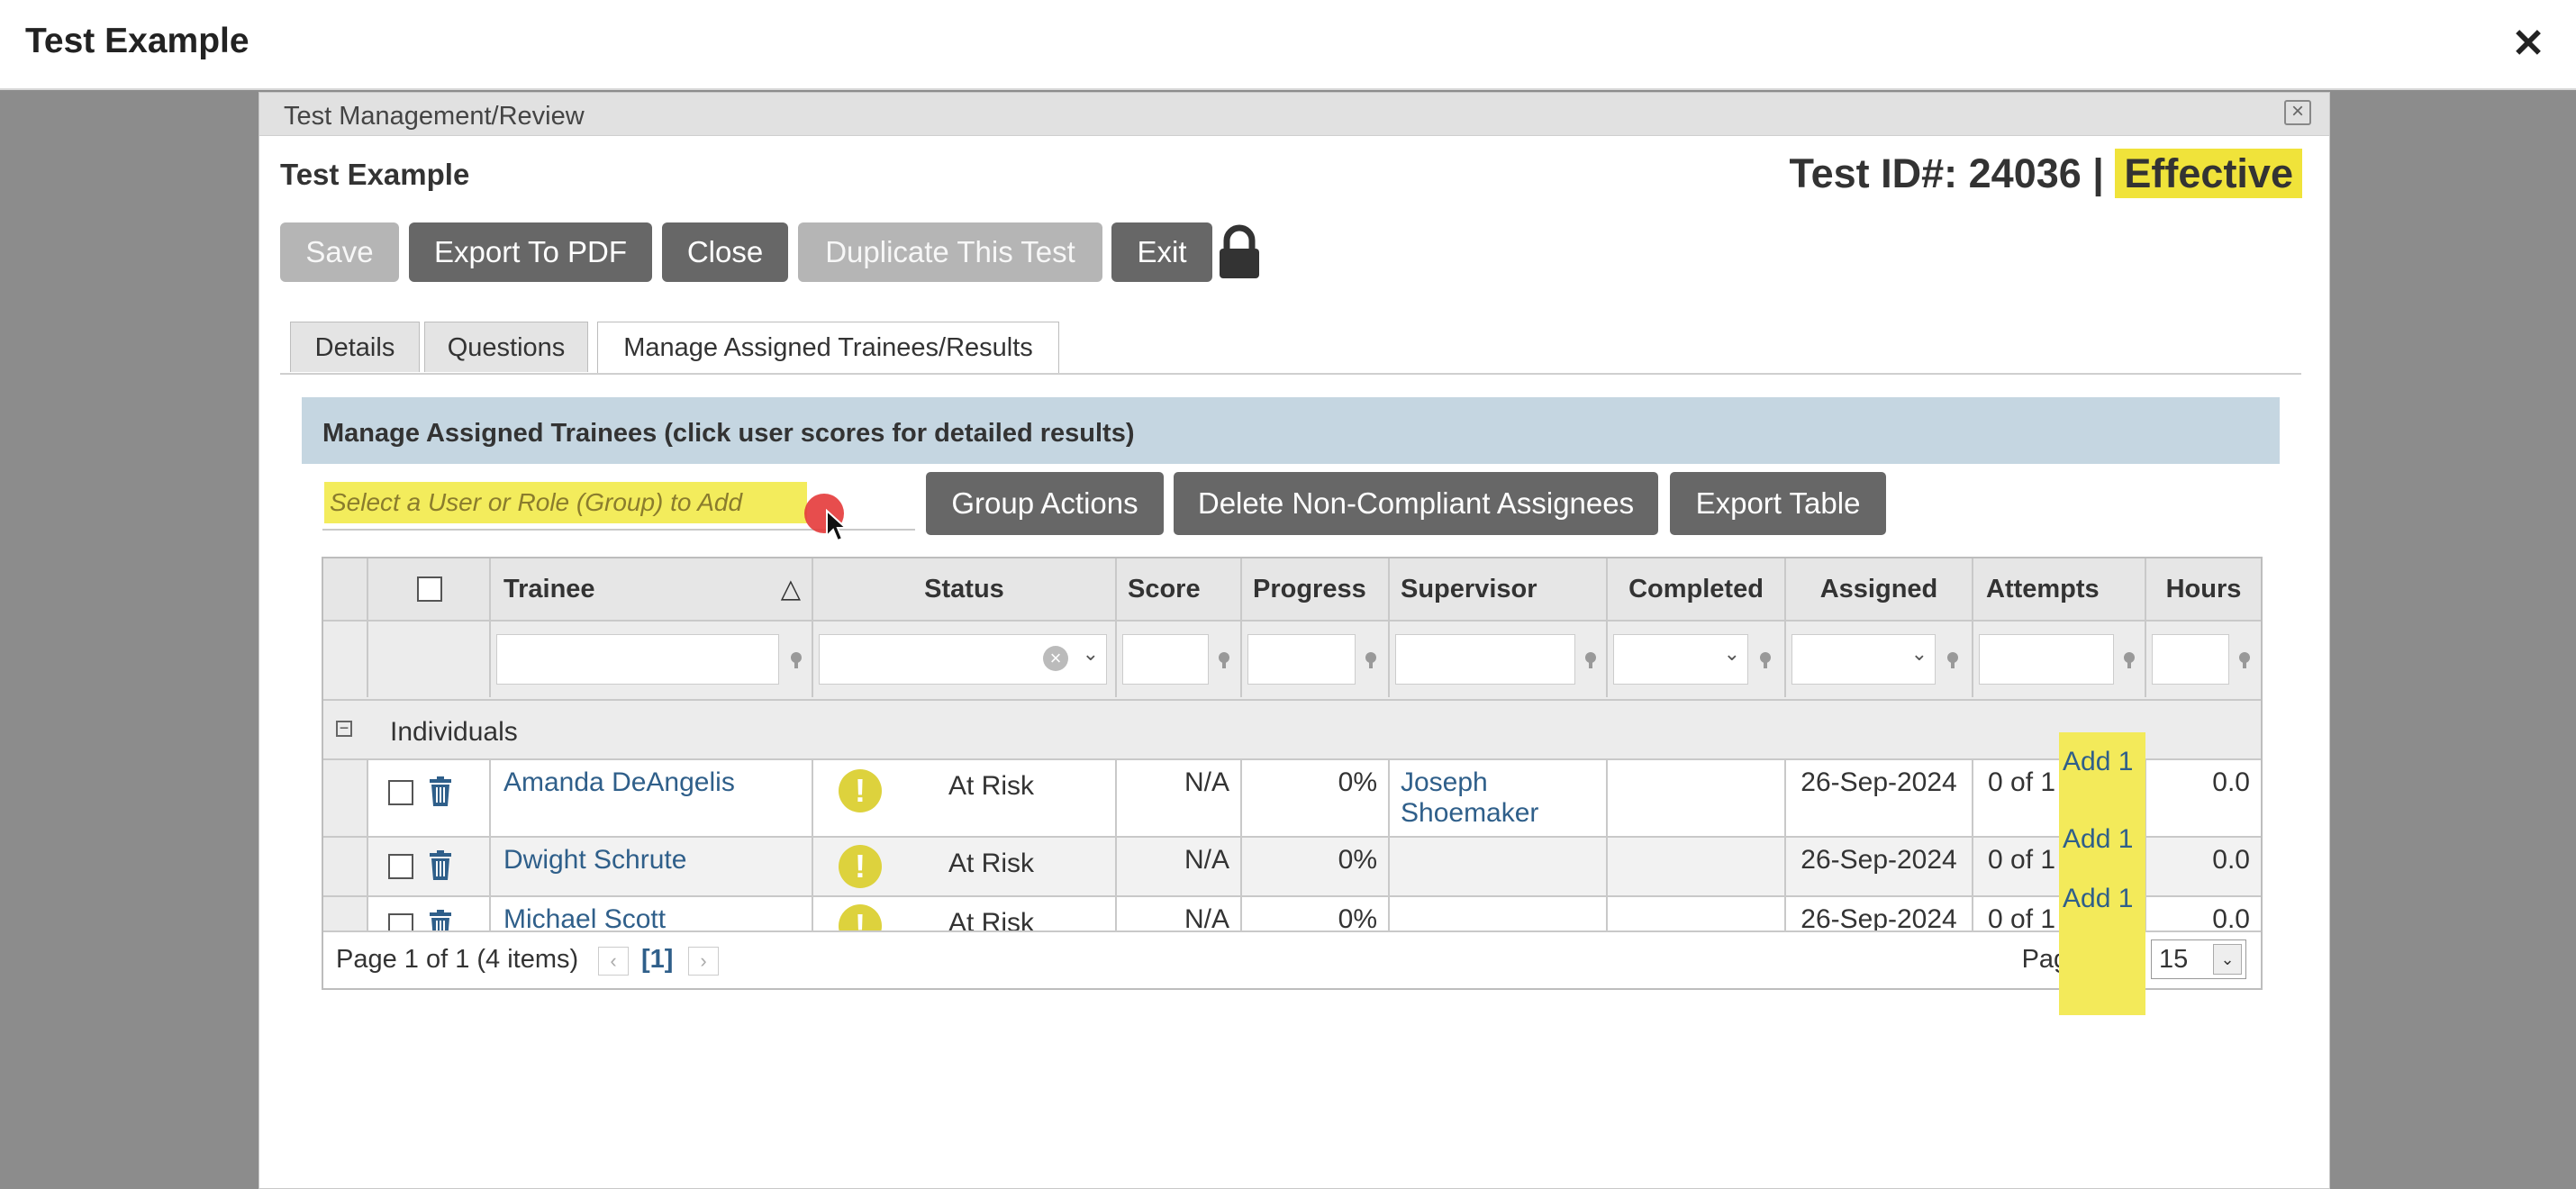 This screenshot has width=2576, height=1189. What do you see at coordinates (1290, 374) in the screenshot?
I see `tab-divider` at bounding box center [1290, 374].